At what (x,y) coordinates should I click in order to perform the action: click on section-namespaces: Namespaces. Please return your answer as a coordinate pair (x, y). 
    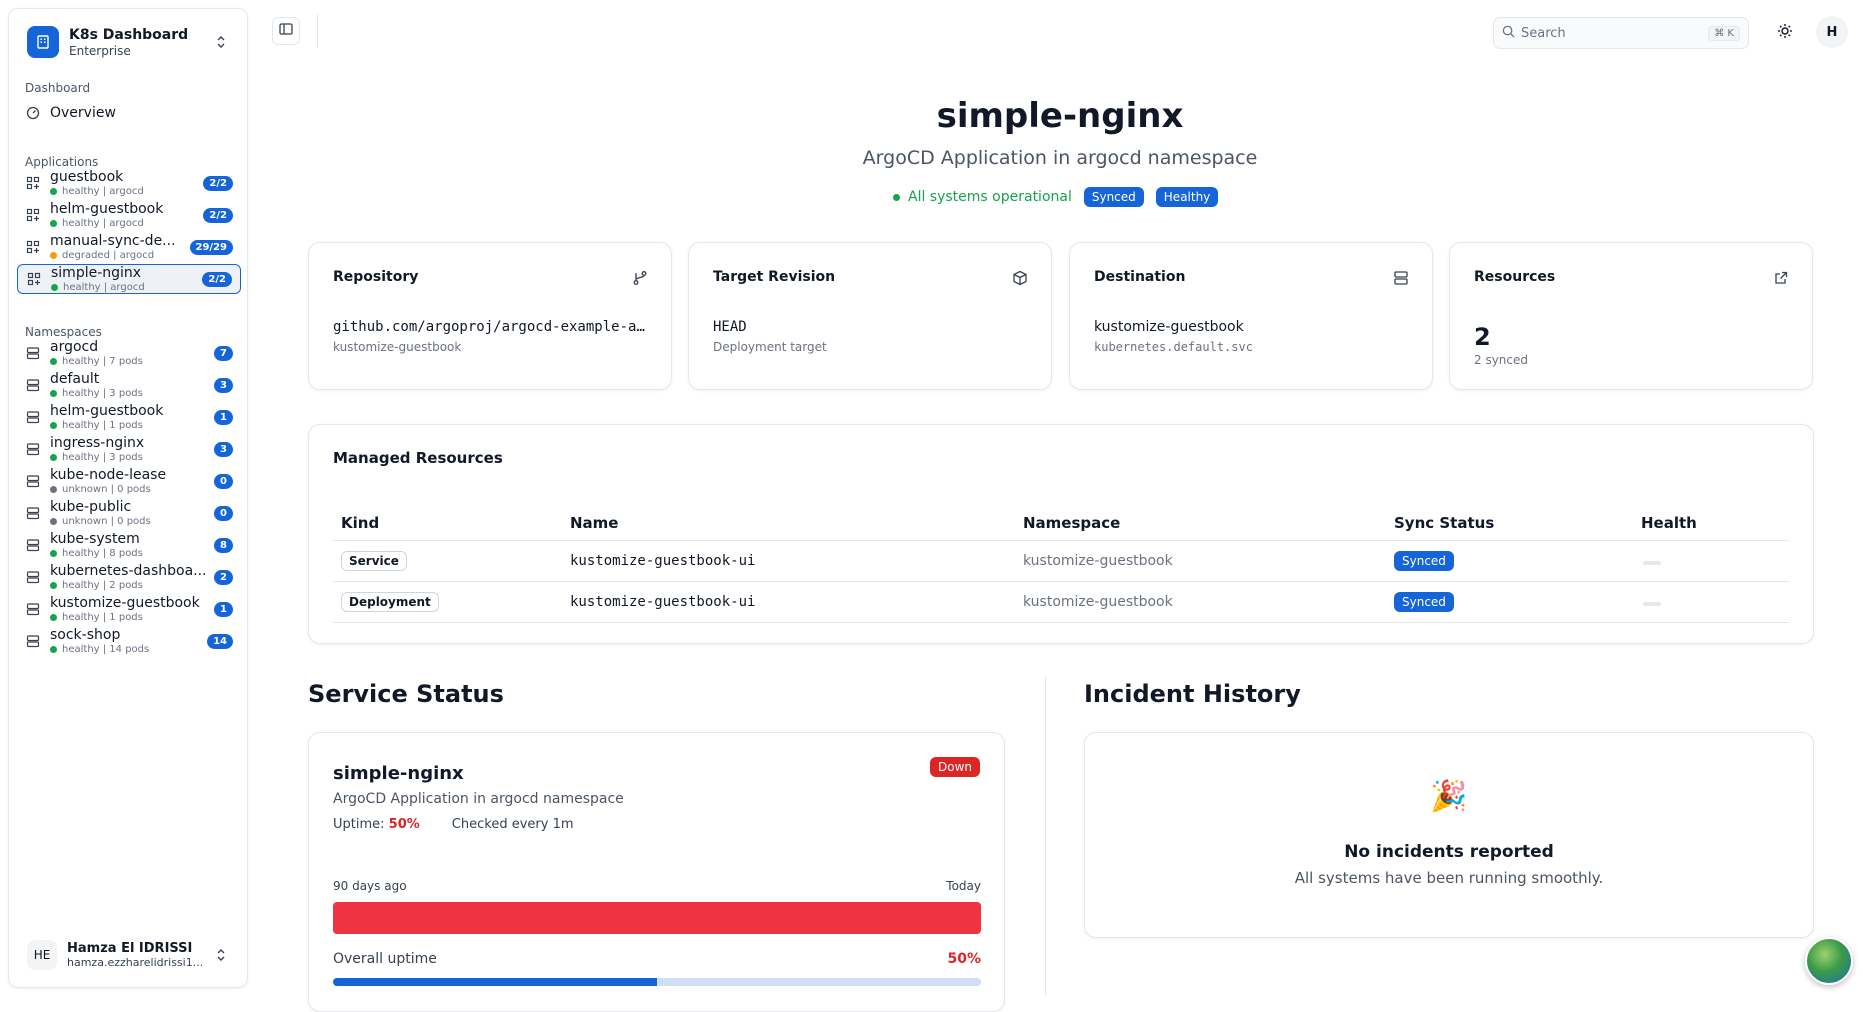
    Looking at the image, I should click on (63, 332).